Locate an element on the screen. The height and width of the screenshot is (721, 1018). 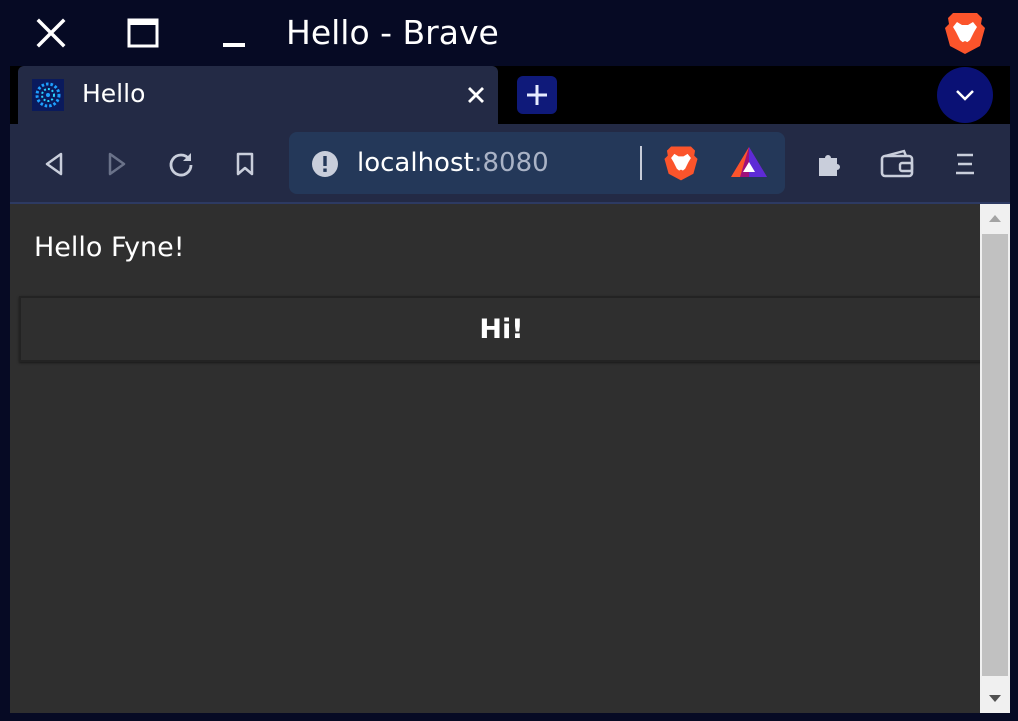
bookmark-icon is located at coordinates (245, 164).